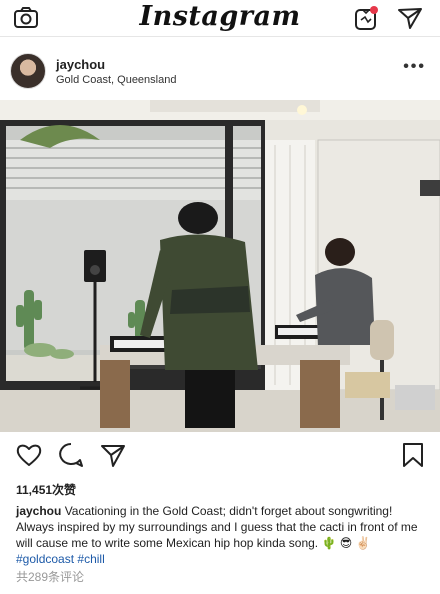 Image resolution: width=440 pixels, height=594 pixels. What do you see at coordinates (410, 20) in the screenshot?
I see `direct-message-icon` at bounding box center [410, 20].